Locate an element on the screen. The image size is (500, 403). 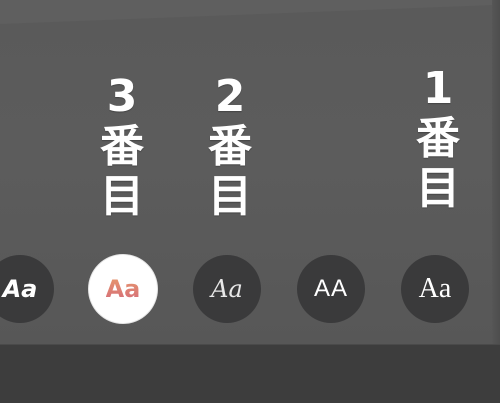
font-style-serif-italic: Aa is located at coordinates (227, 289).